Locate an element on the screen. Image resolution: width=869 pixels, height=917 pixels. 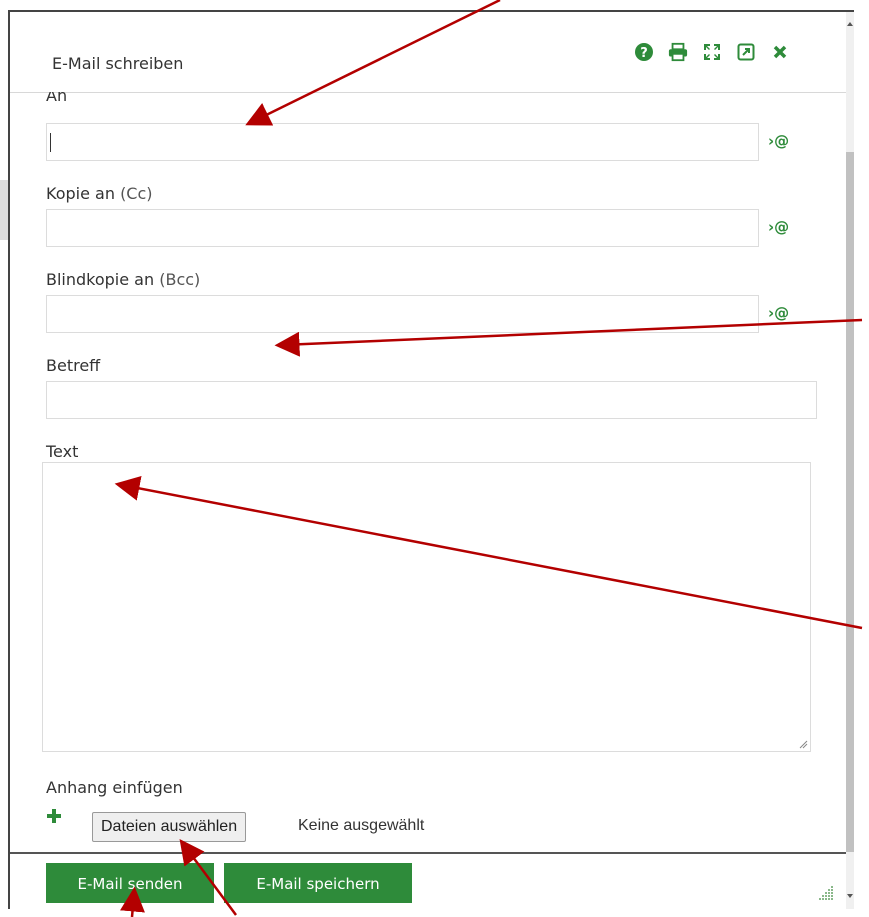
cc-address-picker-icon: ›@ is located at coordinates (778, 227).